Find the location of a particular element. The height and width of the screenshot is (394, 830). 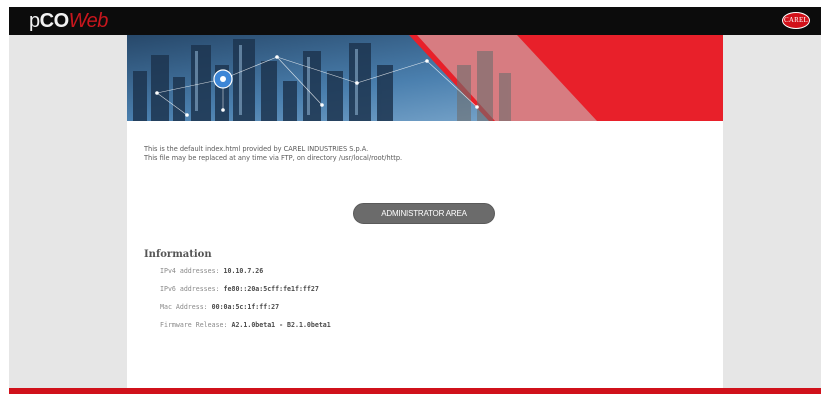

ipv4-value: 10.10.7.26 is located at coordinates (243, 271).